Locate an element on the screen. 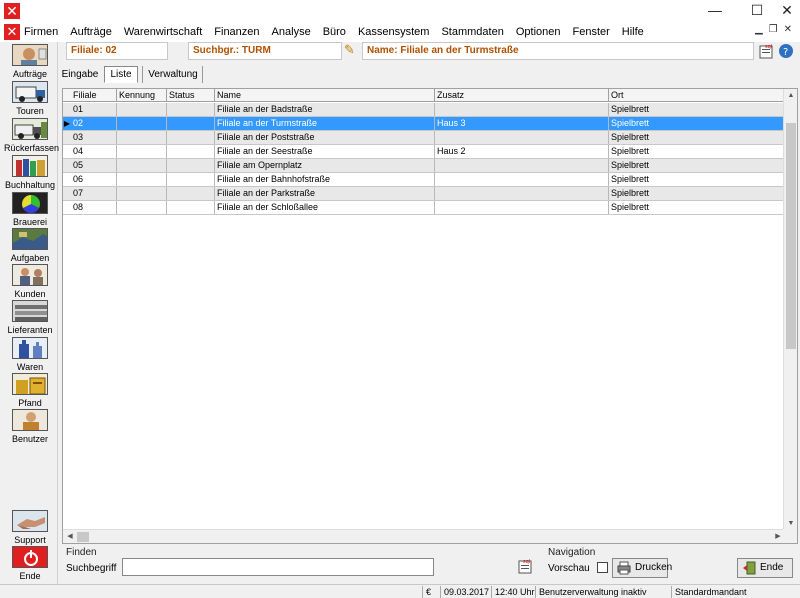 The image size is (800, 598). bottles-icon is located at coordinates (30, 348).